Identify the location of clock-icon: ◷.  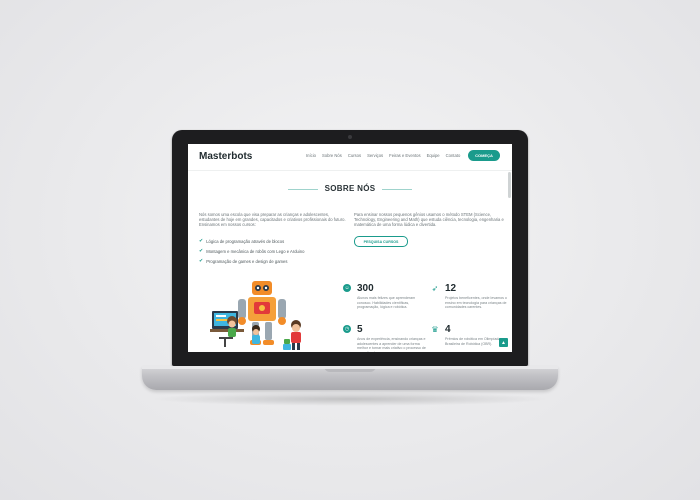
(347, 329).